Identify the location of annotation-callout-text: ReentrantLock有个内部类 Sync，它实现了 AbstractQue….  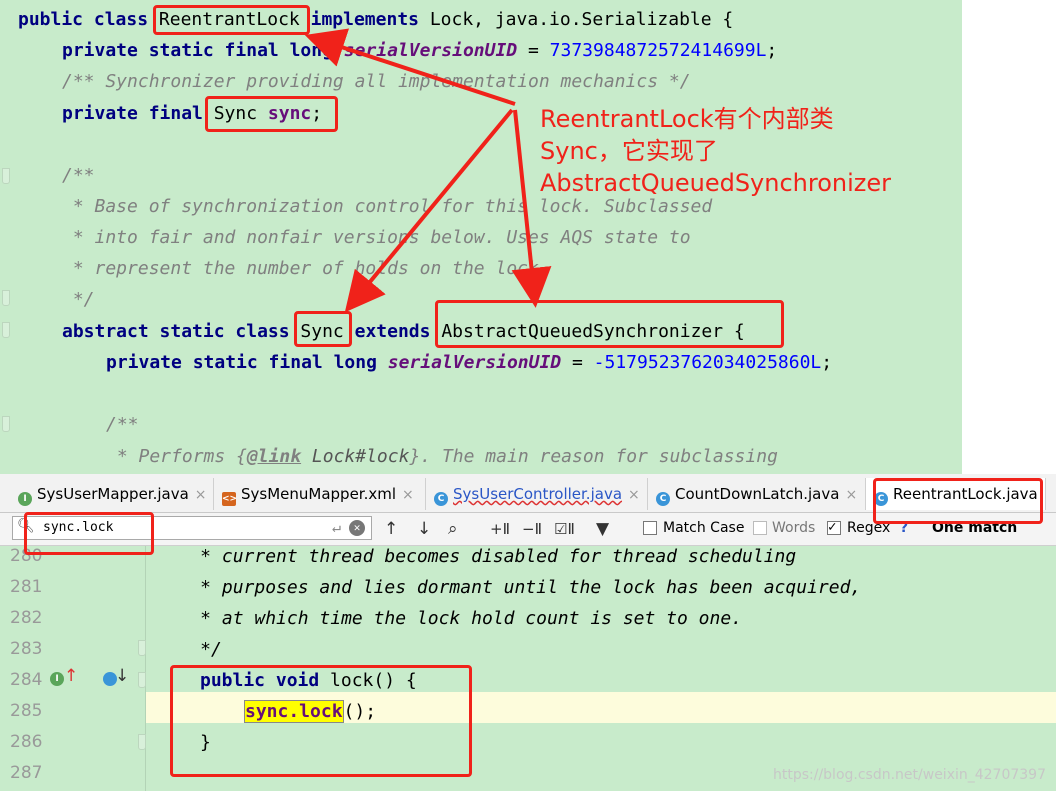
(716, 151).